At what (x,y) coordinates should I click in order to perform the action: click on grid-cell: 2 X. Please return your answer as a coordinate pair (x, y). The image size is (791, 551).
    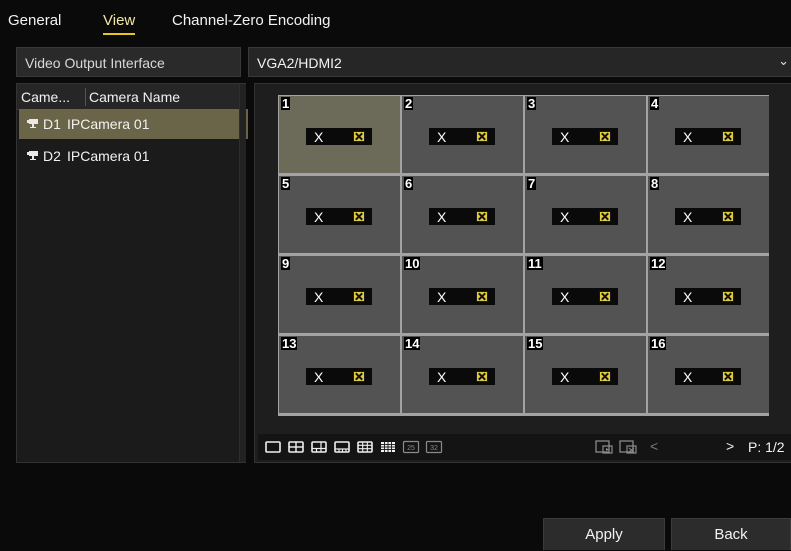
    Looking at the image, I should click on (462, 134).